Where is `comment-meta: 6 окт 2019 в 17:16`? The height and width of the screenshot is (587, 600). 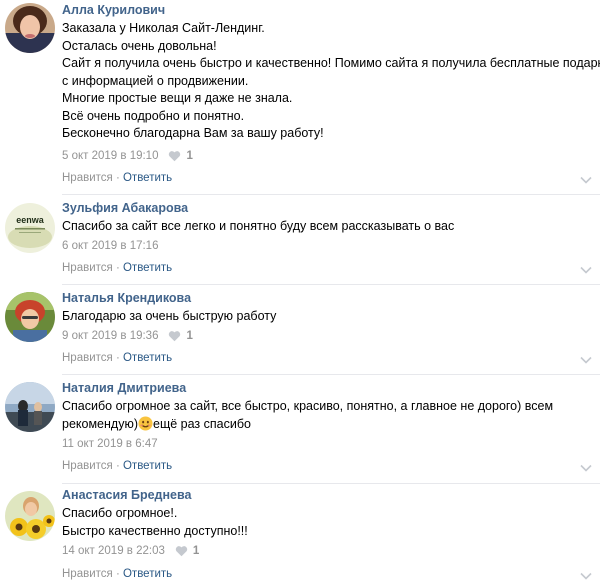
comment-meta: 6 окт 2019 в 17:16 is located at coordinates (110, 246).